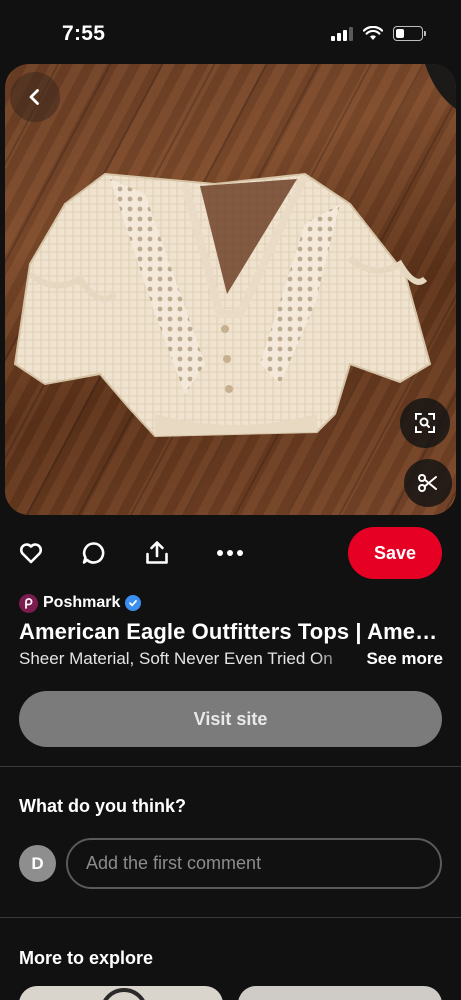  I want to click on comments-heading: What do you think?, so click(102, 806).